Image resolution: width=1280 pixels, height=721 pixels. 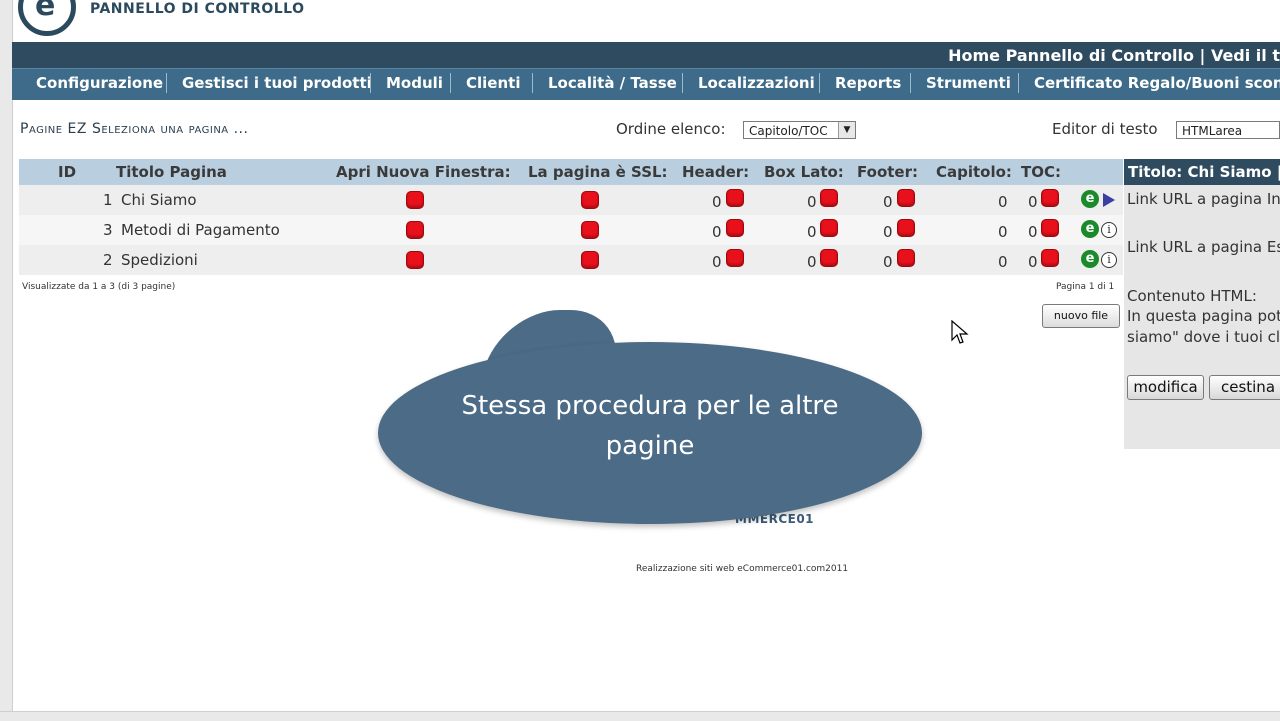 I want to click on selected-arrow-icon, so click(x=1109, y=200).